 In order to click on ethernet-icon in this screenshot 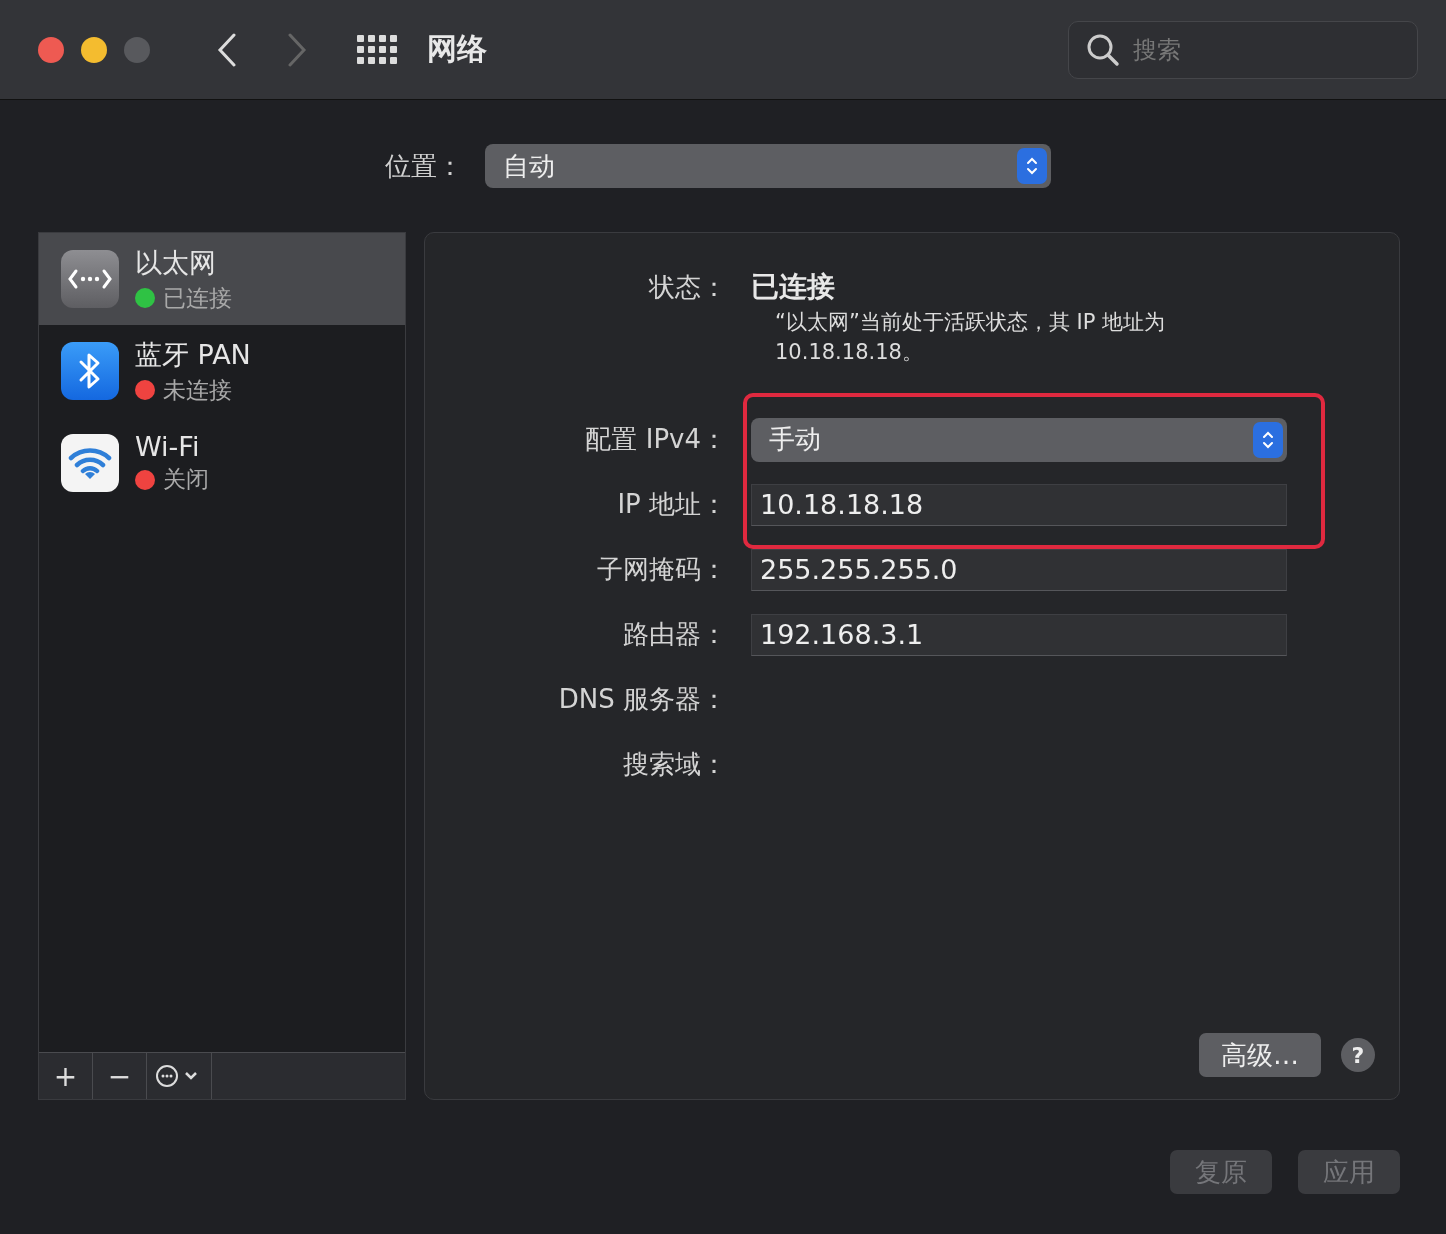, I will do `click(90, 279)`.